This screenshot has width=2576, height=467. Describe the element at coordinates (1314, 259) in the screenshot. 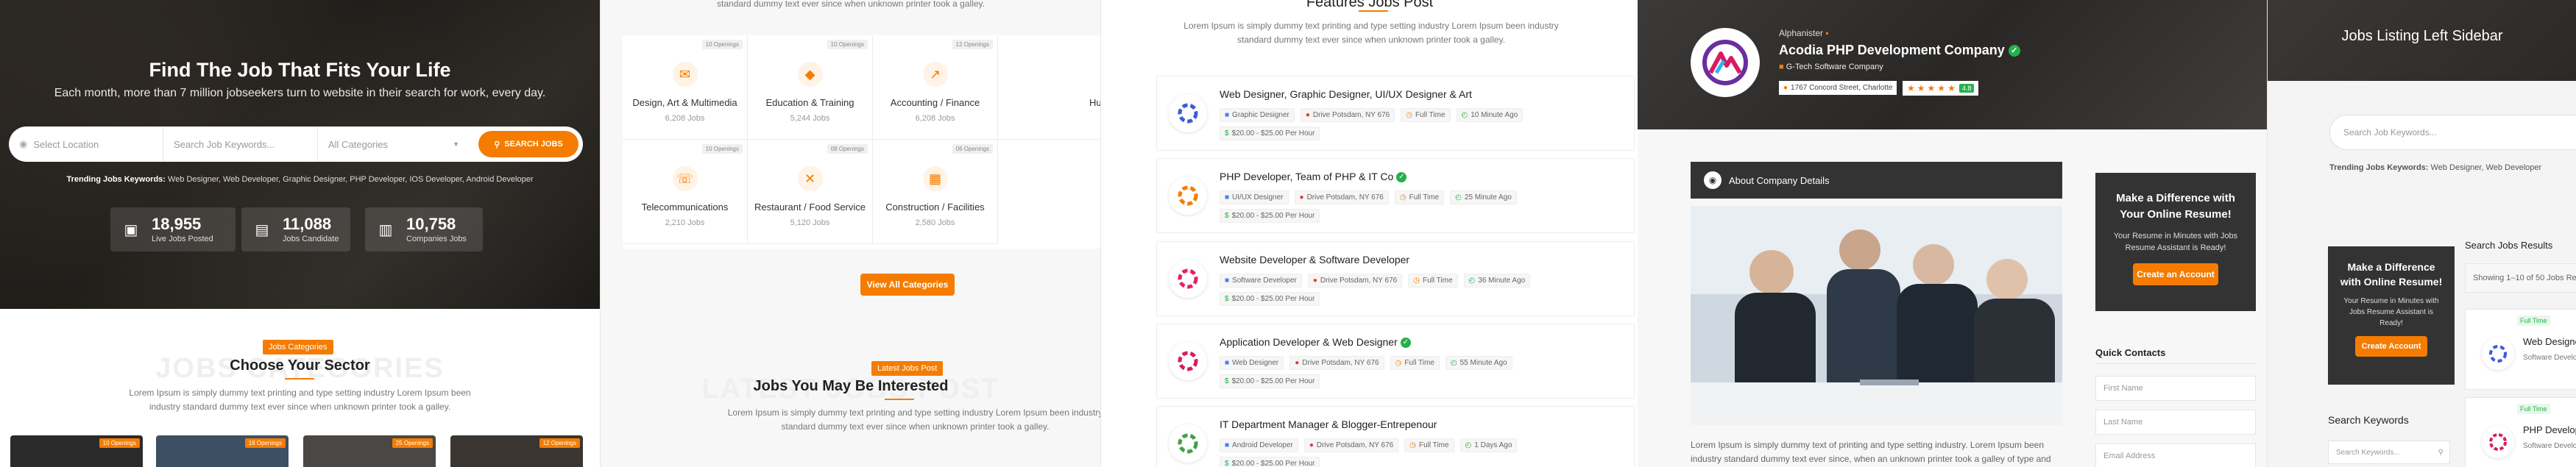

I see `job-title: Website Developer & Software Developer` at that location.